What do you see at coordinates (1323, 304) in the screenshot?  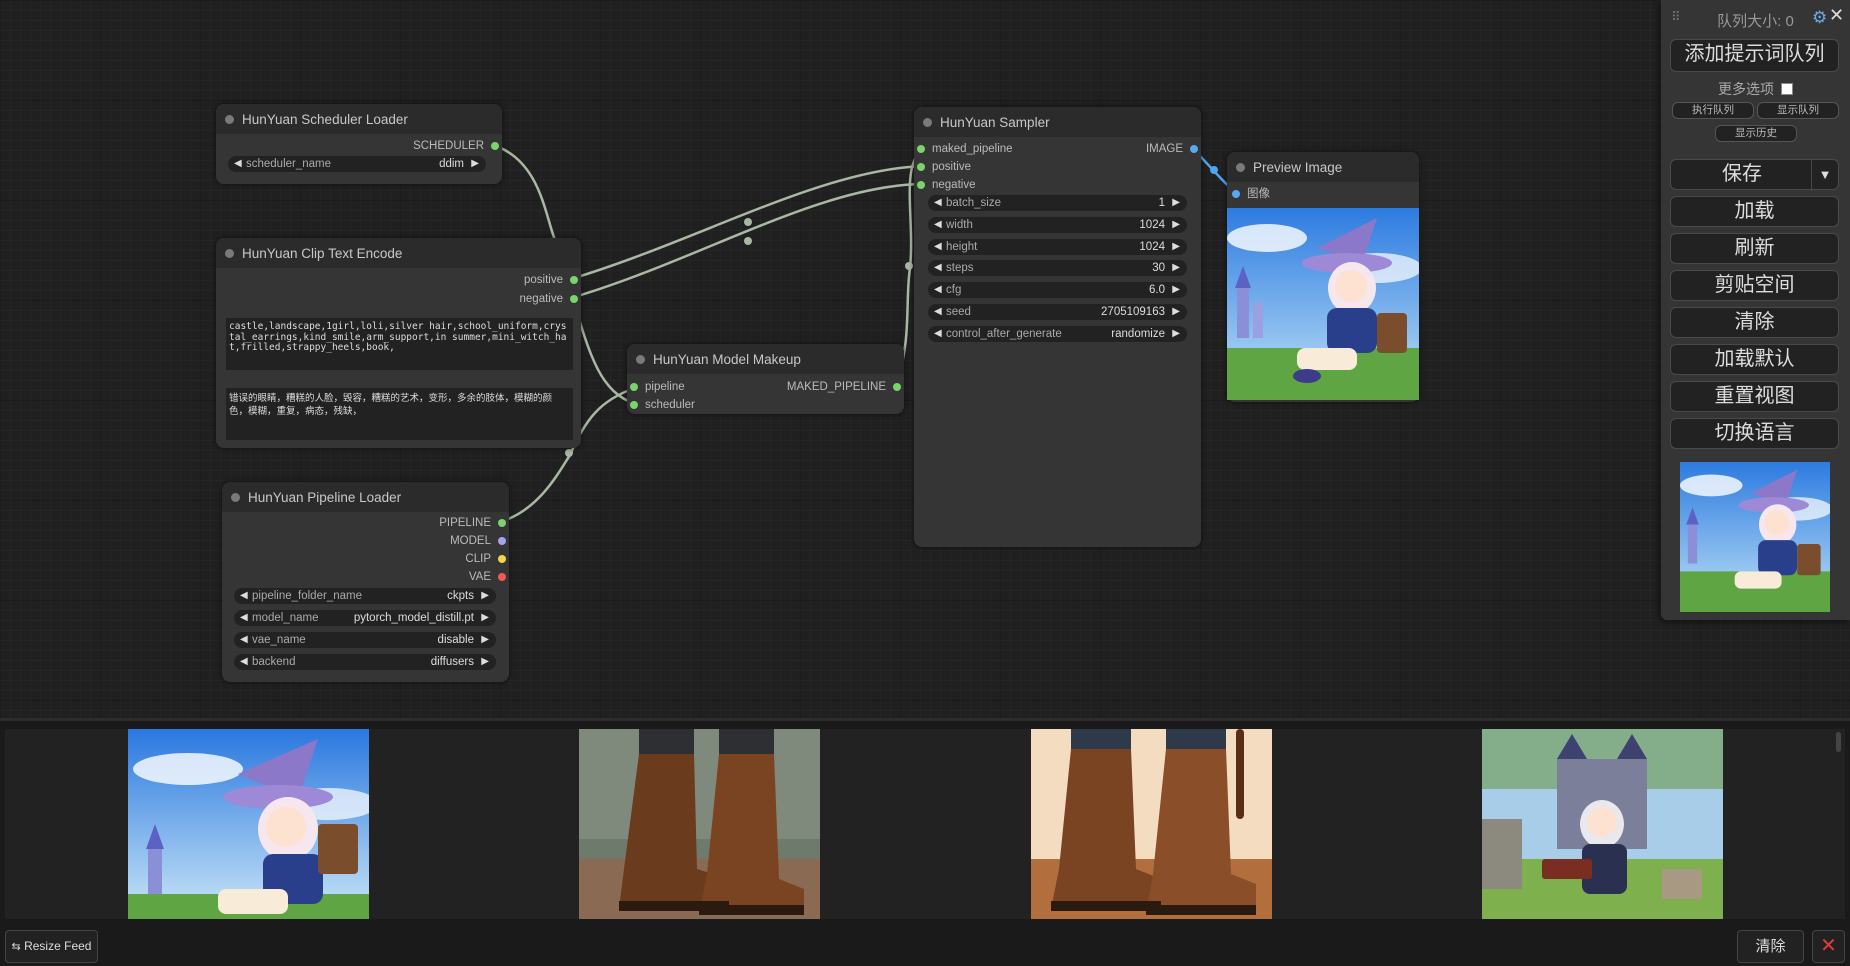 I see `preview-image` at bounding box center [1323, 304].